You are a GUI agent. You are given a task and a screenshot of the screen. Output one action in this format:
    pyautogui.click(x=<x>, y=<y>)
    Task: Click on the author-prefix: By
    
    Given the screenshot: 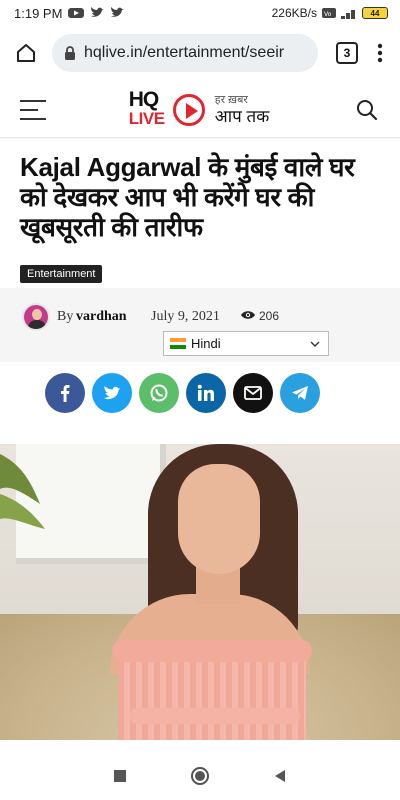 What is the action you would take?
    pyautogui.click(x=65, y=316)
    